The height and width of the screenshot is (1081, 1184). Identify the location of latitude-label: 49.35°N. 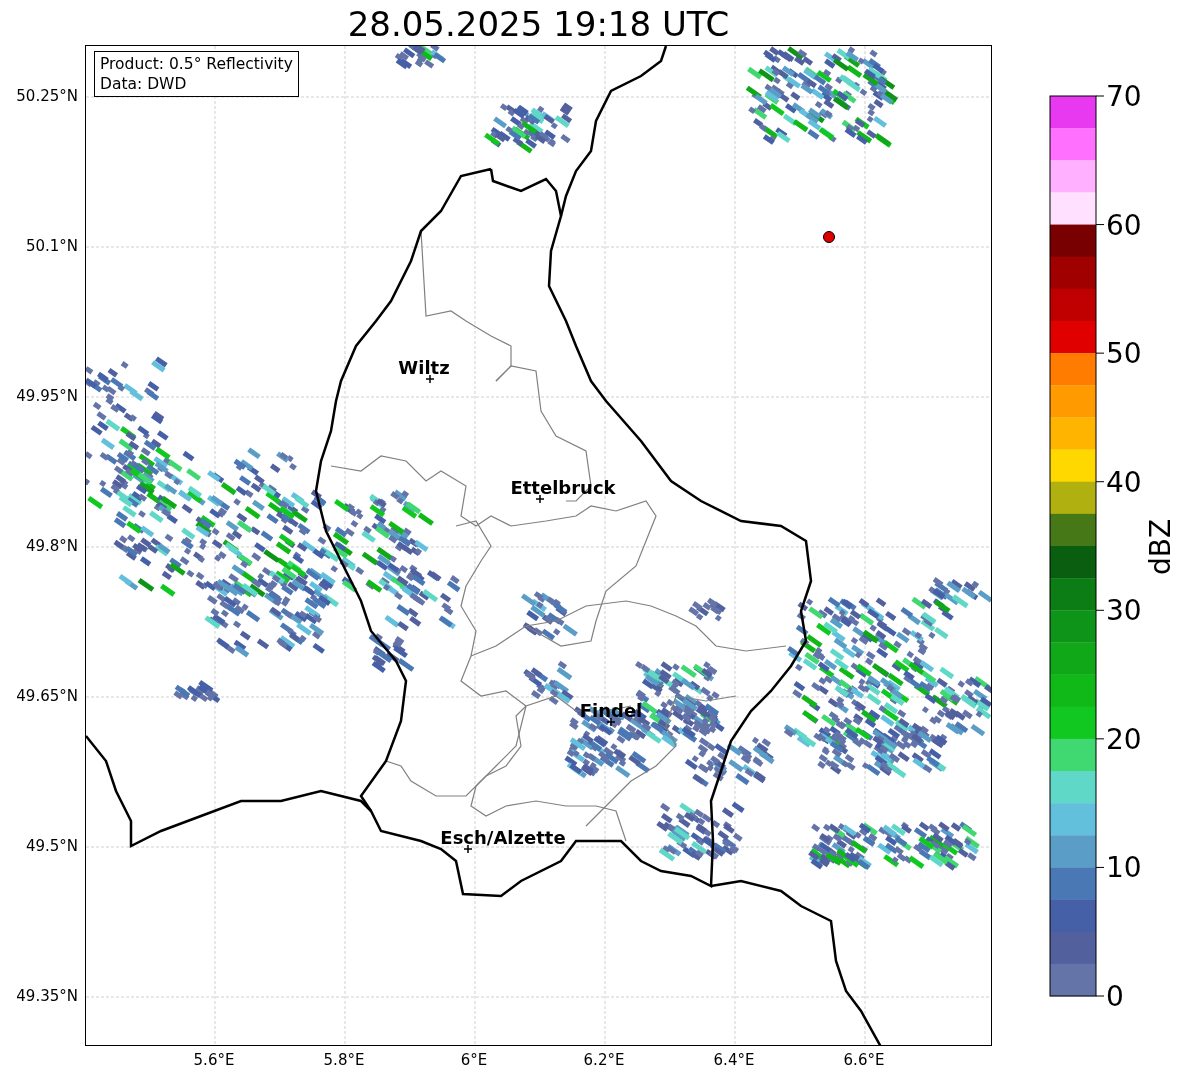
(47, 996).